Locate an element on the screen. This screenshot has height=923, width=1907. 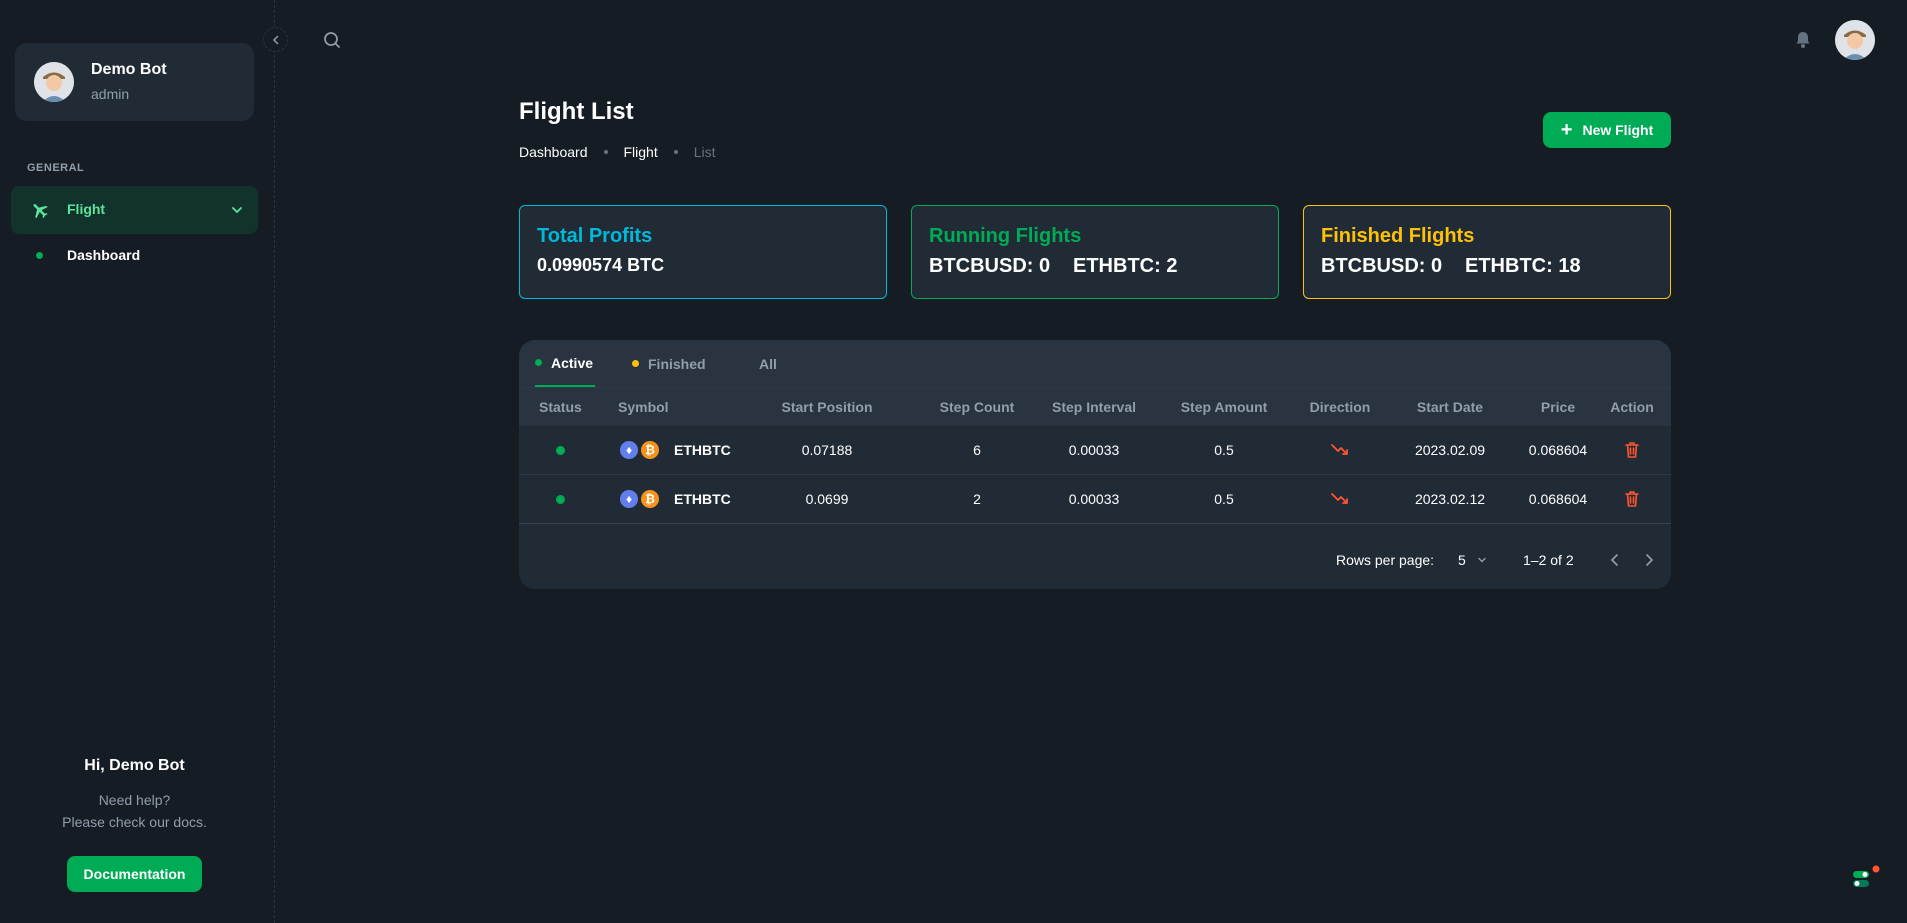
column-header: Symbol is located at coordinates (643, 407).